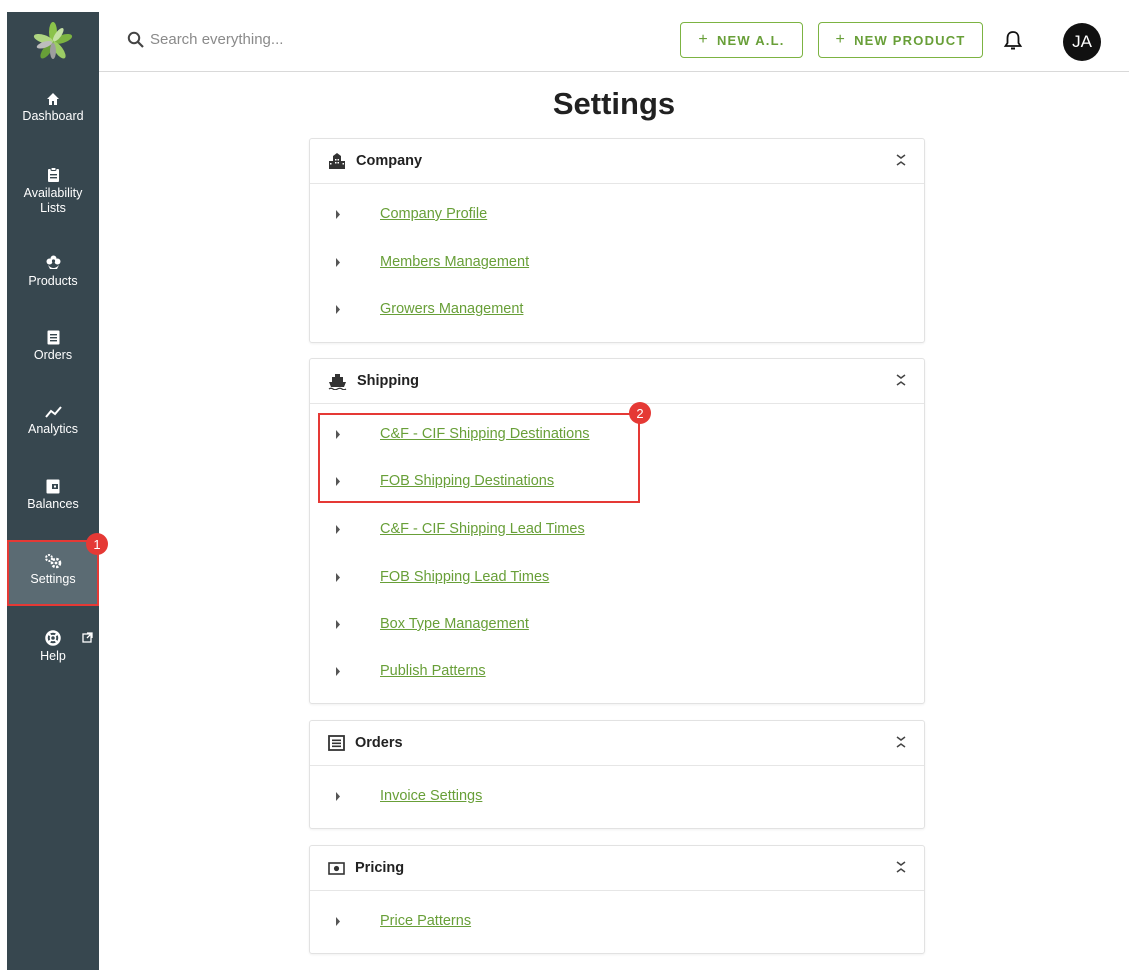 This screenshot has width=1136, height=973. I want to click on sidebar-item-label: Balances, so click(53, 504).